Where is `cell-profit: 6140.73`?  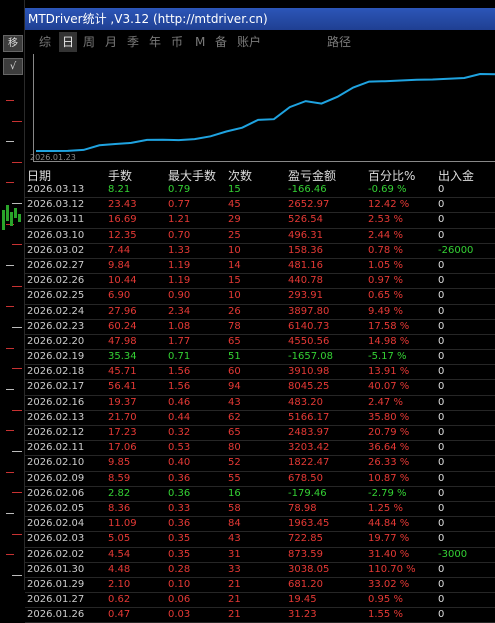
cell-profit: 6140.73 is located at coordinates (309, 326).